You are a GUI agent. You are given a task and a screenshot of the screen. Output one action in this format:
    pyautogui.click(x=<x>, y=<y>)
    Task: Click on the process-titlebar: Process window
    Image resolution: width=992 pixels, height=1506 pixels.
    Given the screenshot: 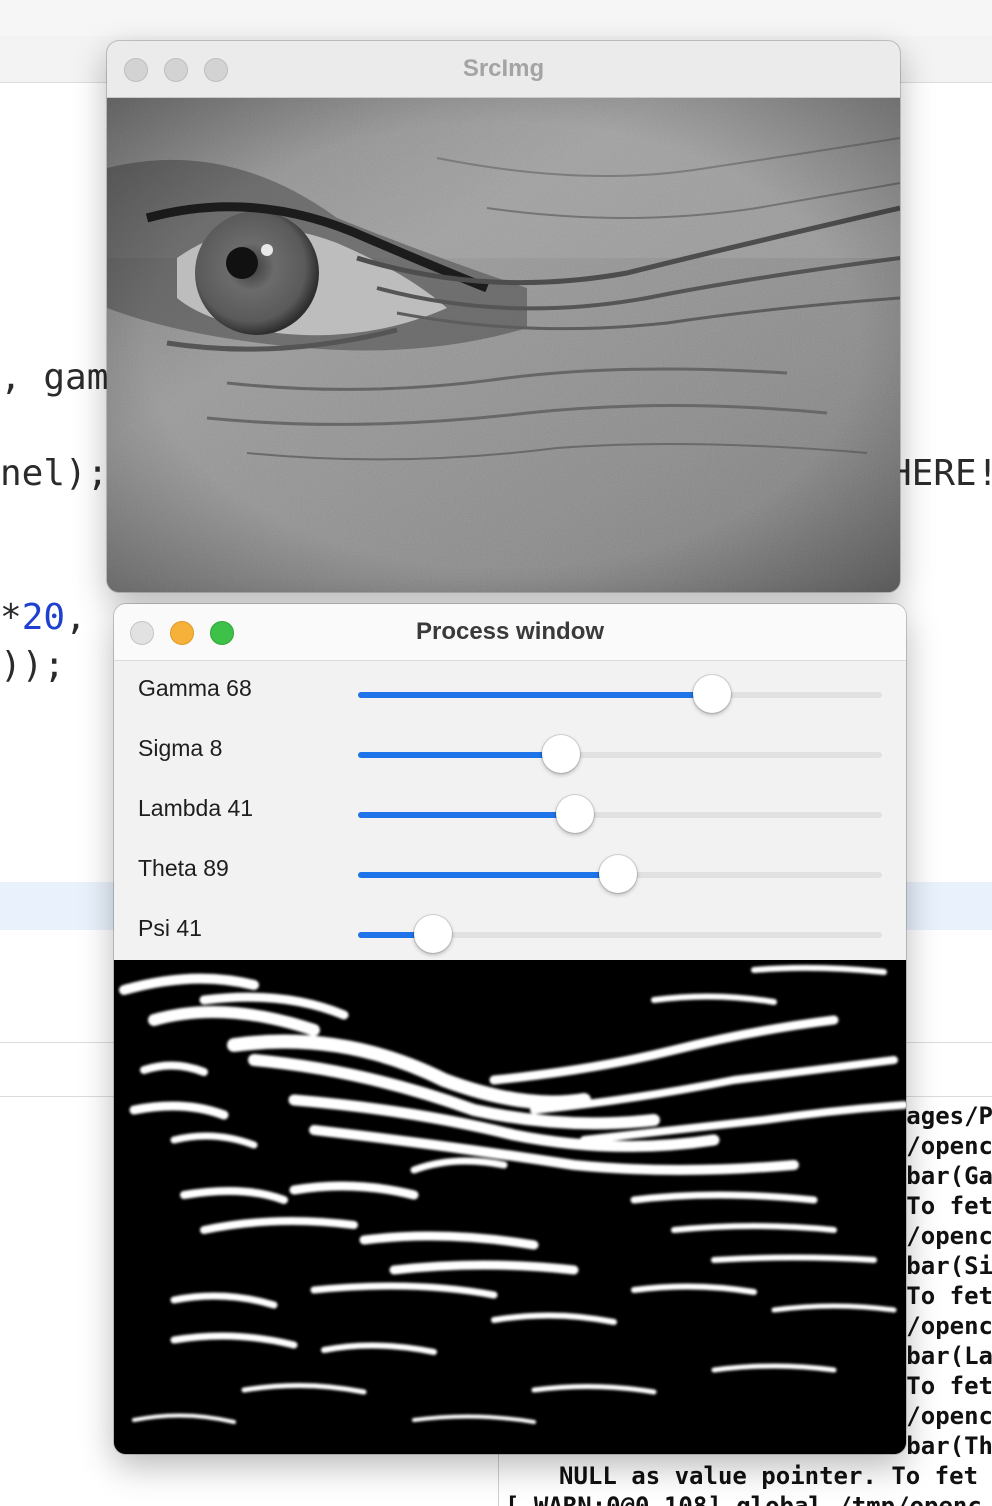 What is the action you would take?
    pyautogui.click(x=510, y=632)
    